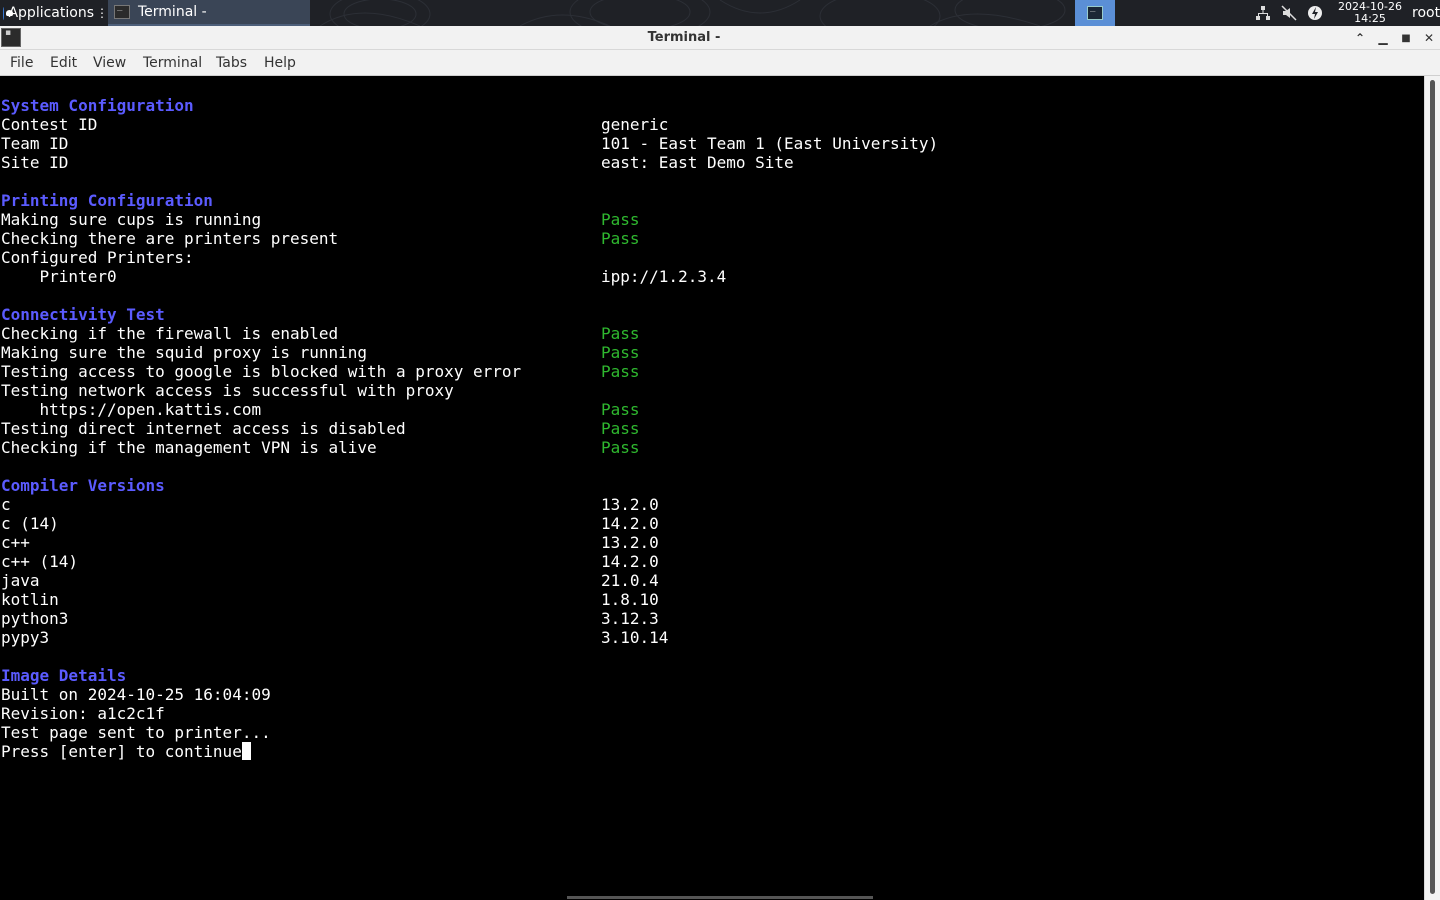  Describe the element at coordinates (131, 219) in the screenshot. I see `row-label: Making sure cups is running` at that location.